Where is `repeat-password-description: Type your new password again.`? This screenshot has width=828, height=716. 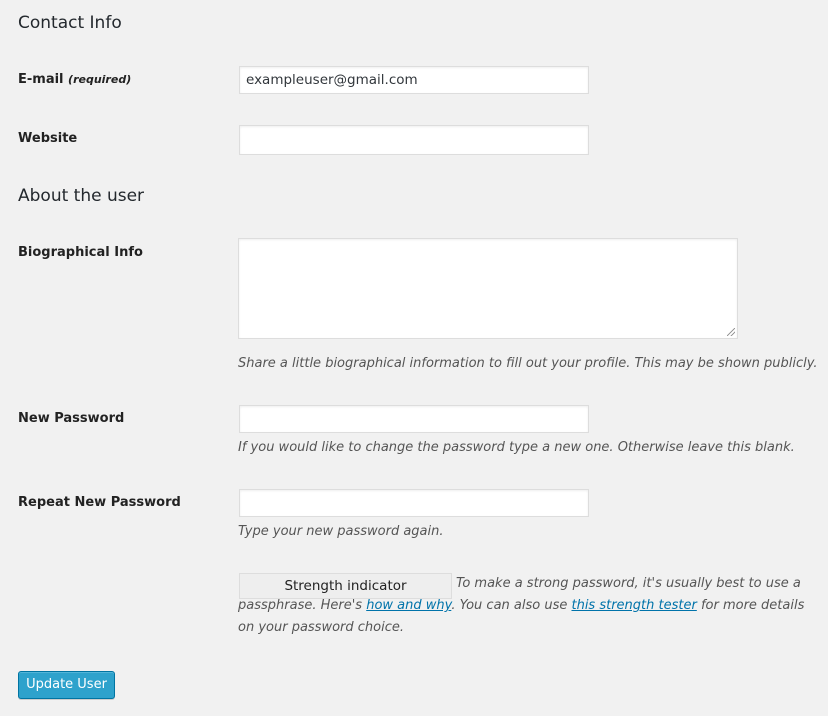 repeat-password-description: Type your new password again. is located at coordinates (341, 531).